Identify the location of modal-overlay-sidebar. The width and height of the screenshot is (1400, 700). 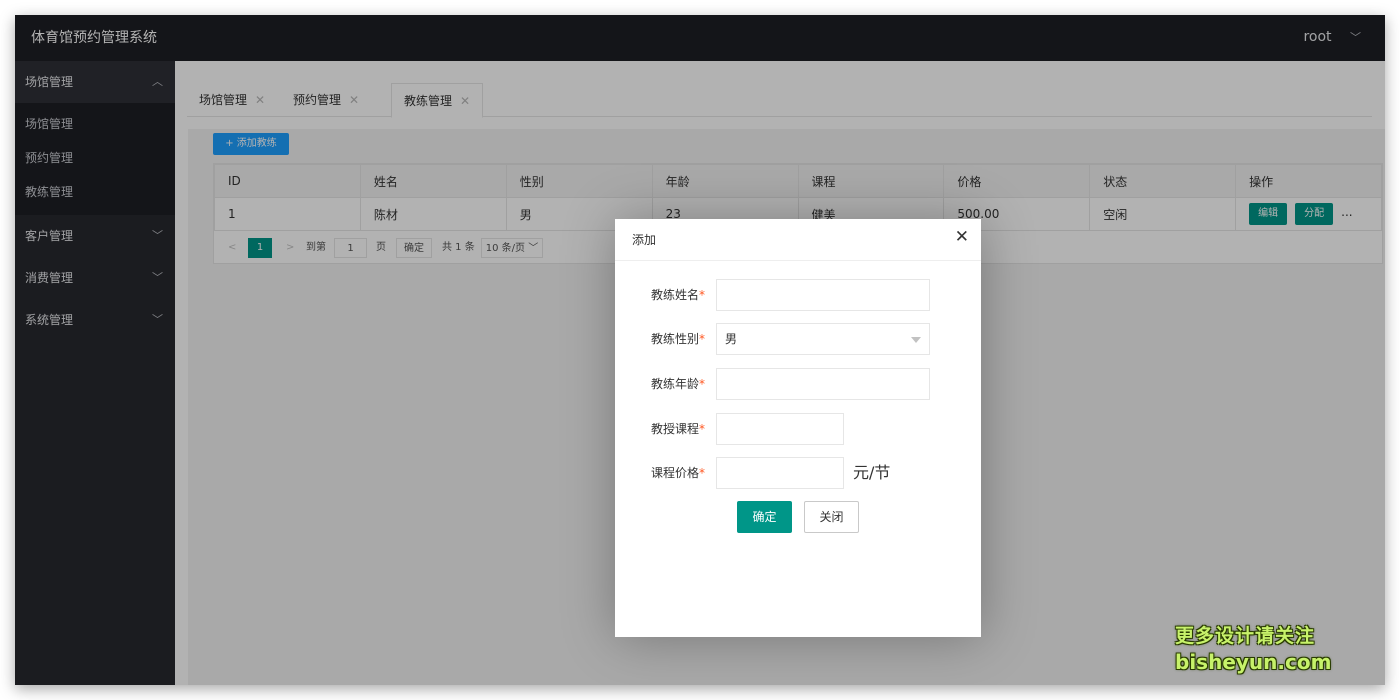
(95, 350).